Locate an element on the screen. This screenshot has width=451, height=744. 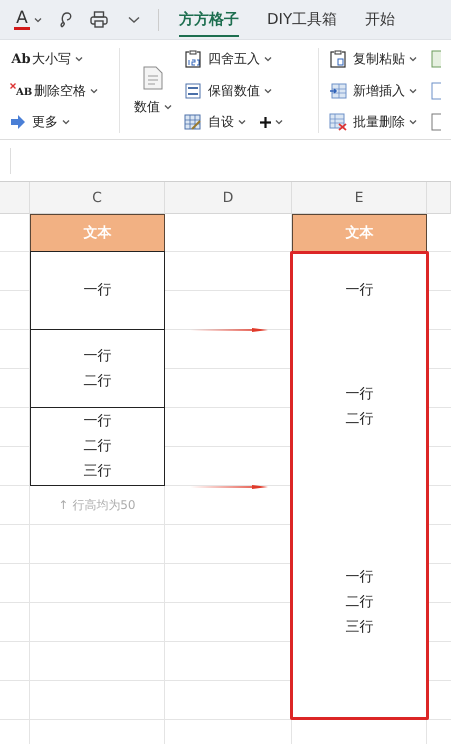
insert-column-icon is located at coordinates (338, 91).